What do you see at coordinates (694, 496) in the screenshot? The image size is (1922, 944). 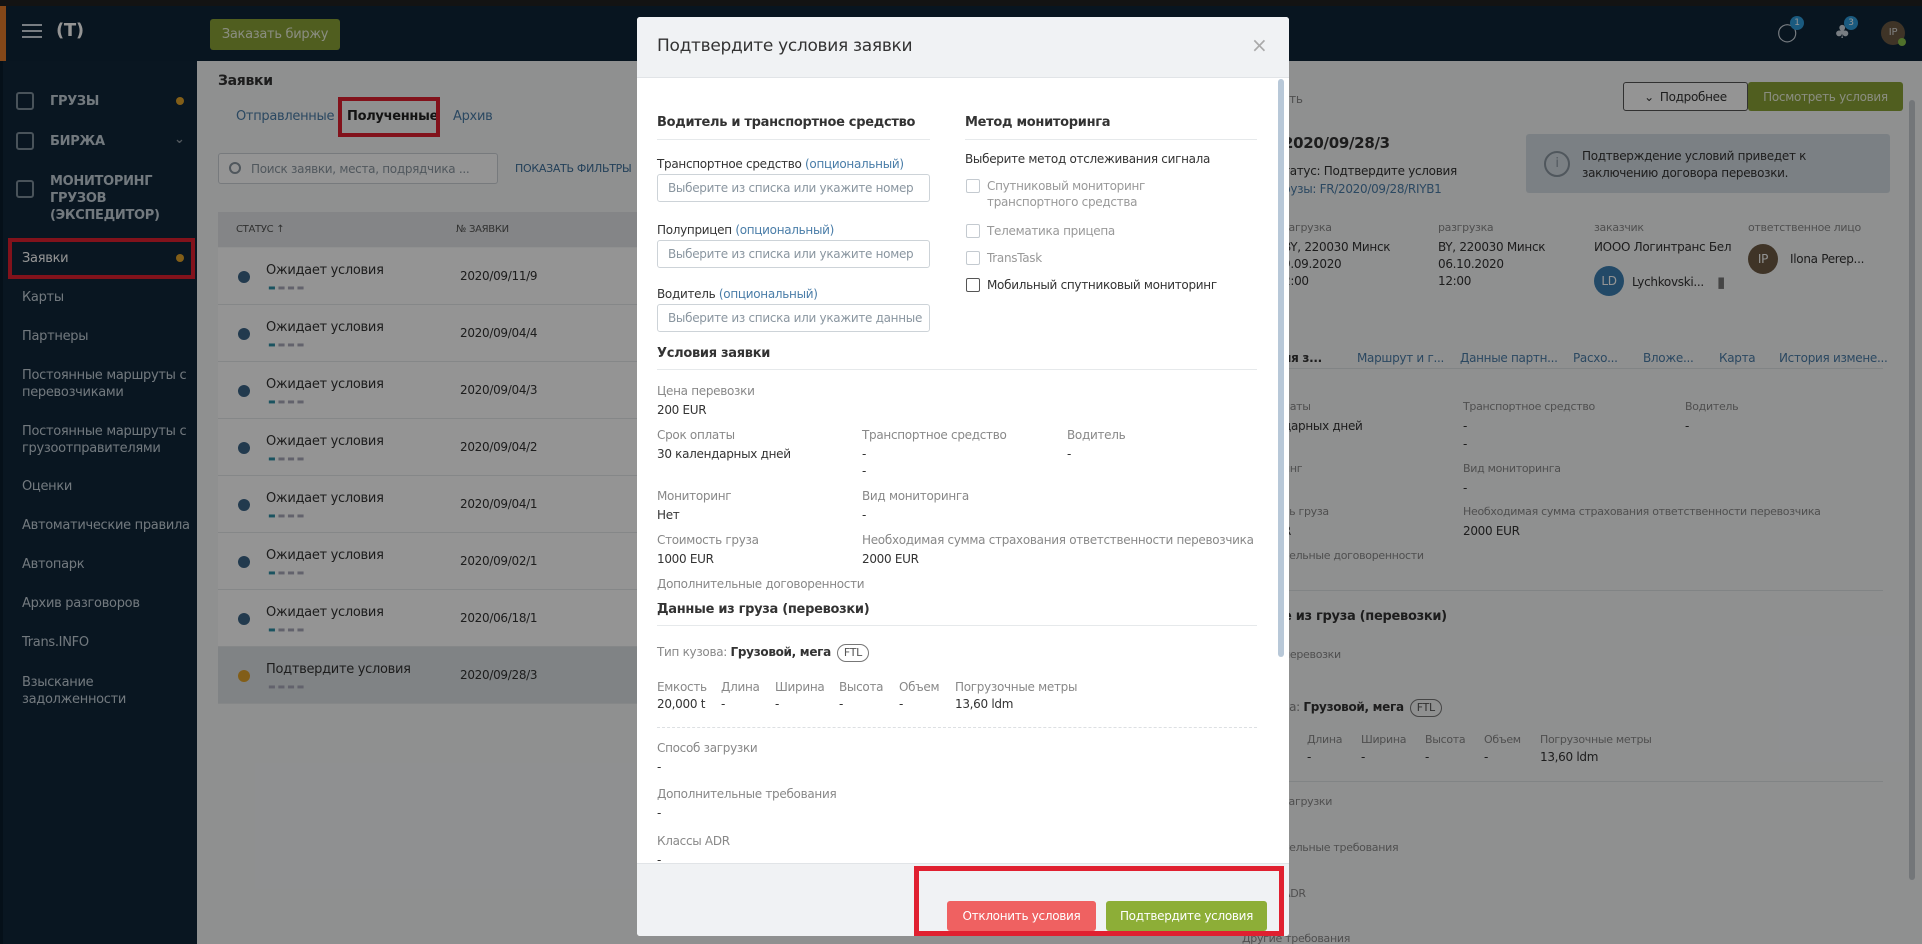 I see `monitoring-label: Мониторинг` at bounding box center [694, 496].